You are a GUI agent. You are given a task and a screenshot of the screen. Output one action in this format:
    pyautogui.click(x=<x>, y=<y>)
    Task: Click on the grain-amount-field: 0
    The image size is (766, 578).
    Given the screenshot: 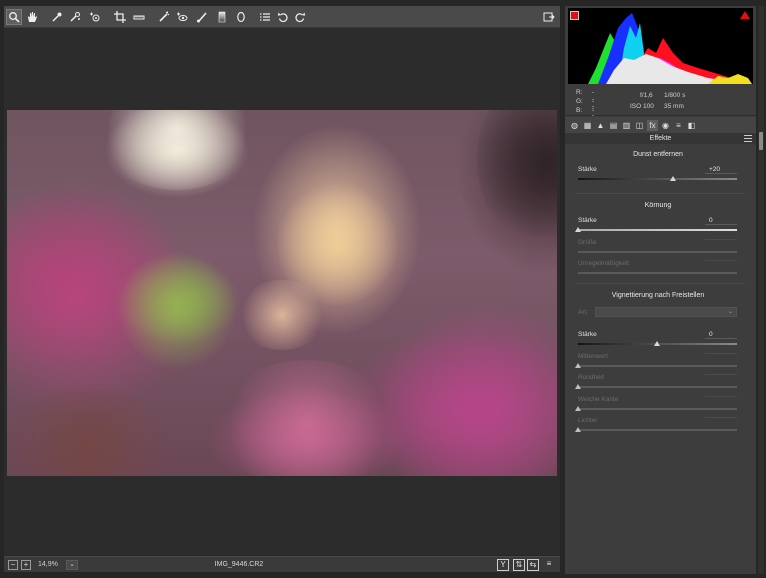 What is the action you would take?
    pyautogui.click(x=721, y=221)
    